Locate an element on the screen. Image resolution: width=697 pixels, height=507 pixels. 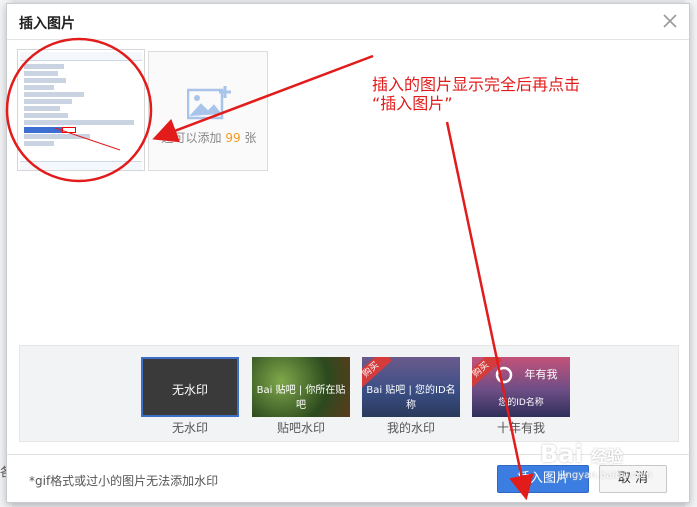
add-image-text: 还可以添加 99 张 is located at coordinates (209, 137).